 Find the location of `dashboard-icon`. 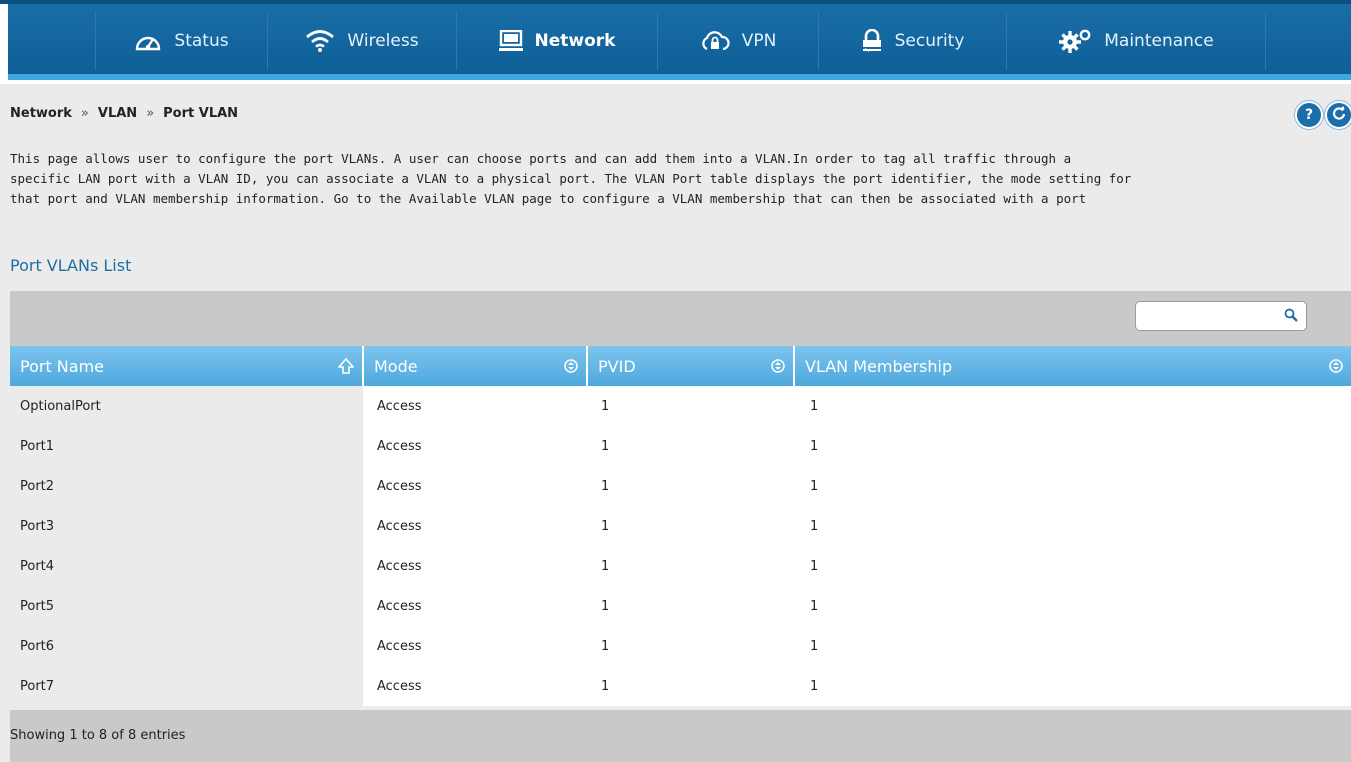

dashboard-icon is located at coordinates (148, 41).